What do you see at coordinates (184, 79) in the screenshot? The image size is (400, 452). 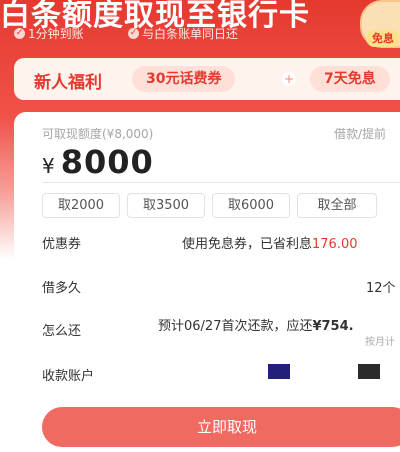 I see `coupon-phone-bill: 30元话费券` at bounding box center [184, 79].